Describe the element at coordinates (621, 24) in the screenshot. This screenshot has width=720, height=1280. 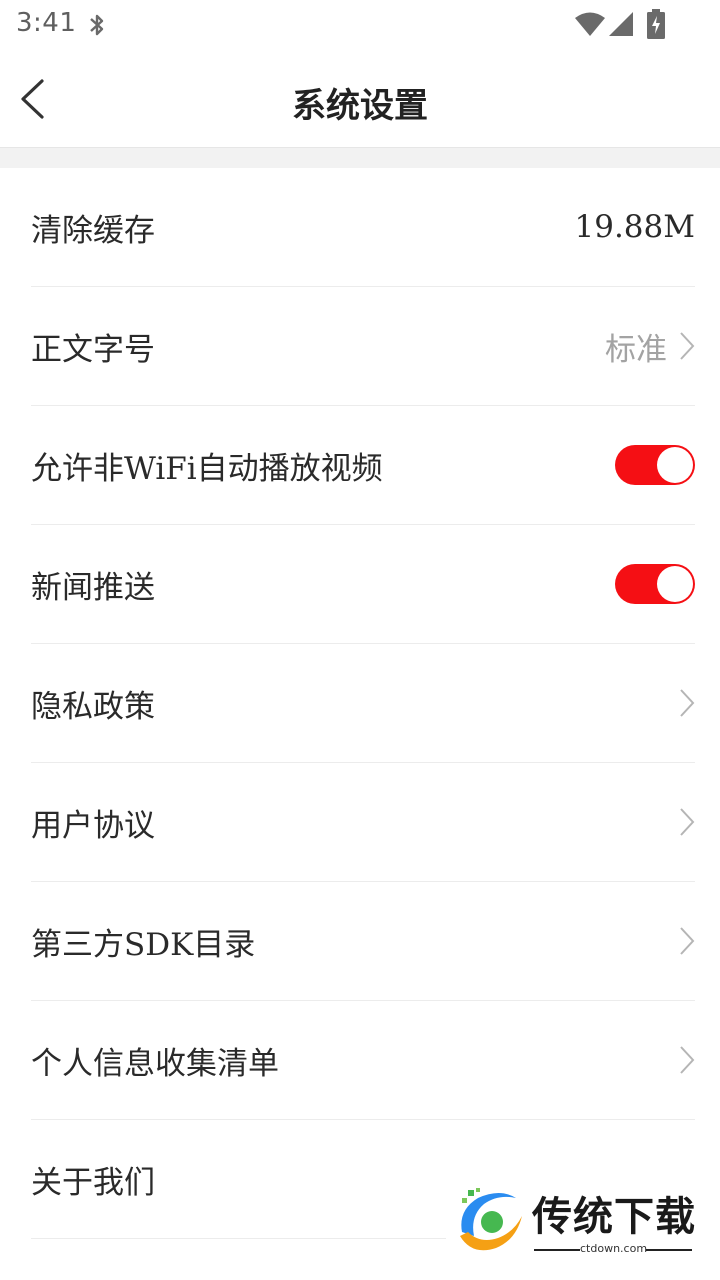
I see `signal-icon` at that location.